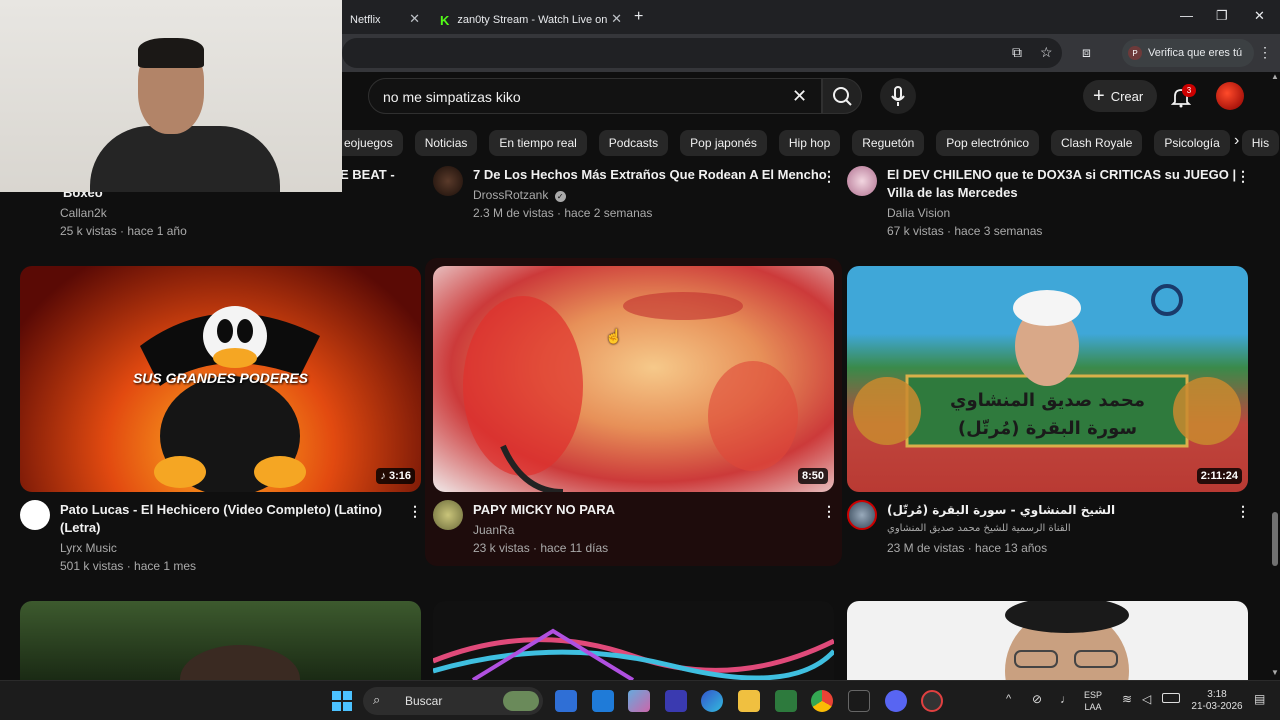 Image resolution: width=1280 pixels, height=720 pixels. Describe the element at coordinates (918, 213) in the screenshot. I see `channel-name: Dalia Vision` at that location.